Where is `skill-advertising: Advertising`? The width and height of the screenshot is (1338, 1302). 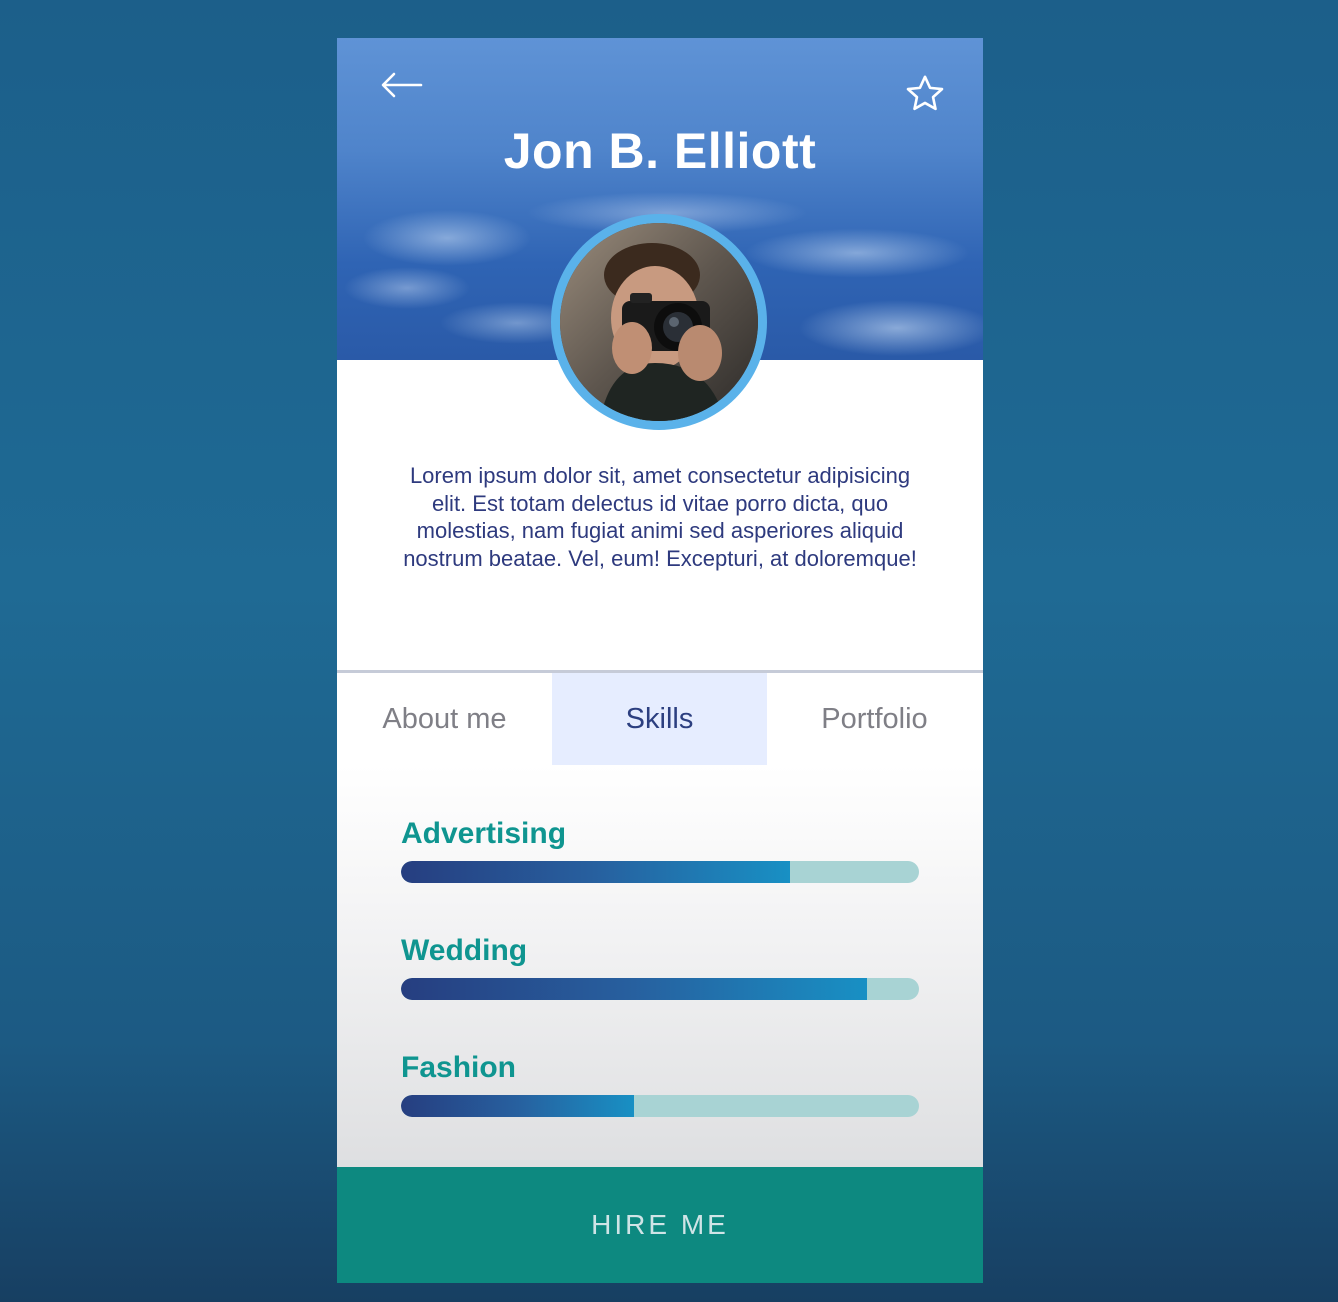
skill-advertising: Advertising is located at coordinates (660, 850).